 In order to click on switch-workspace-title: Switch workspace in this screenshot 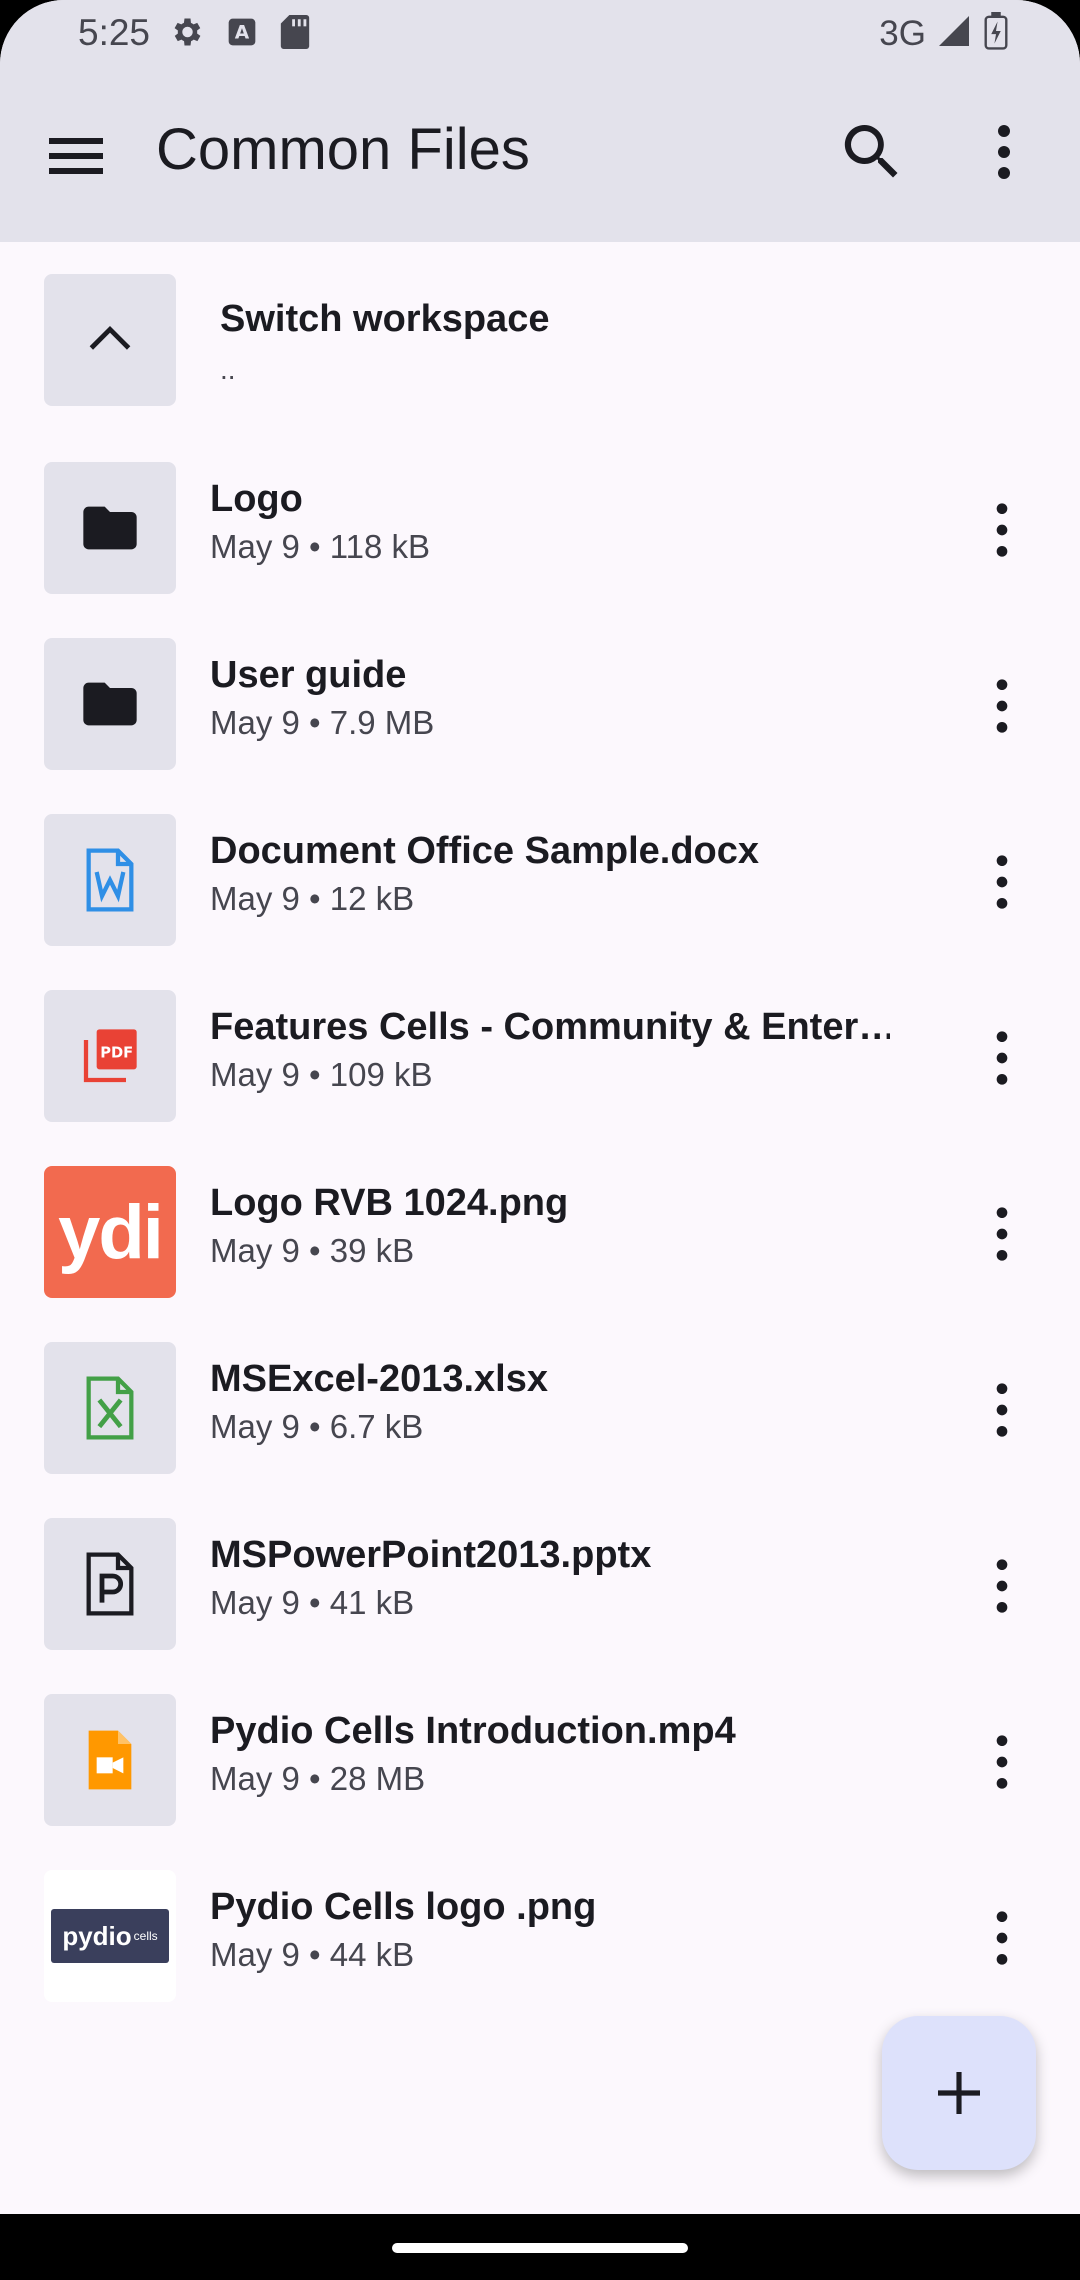, I will do `click(385, 319)`.